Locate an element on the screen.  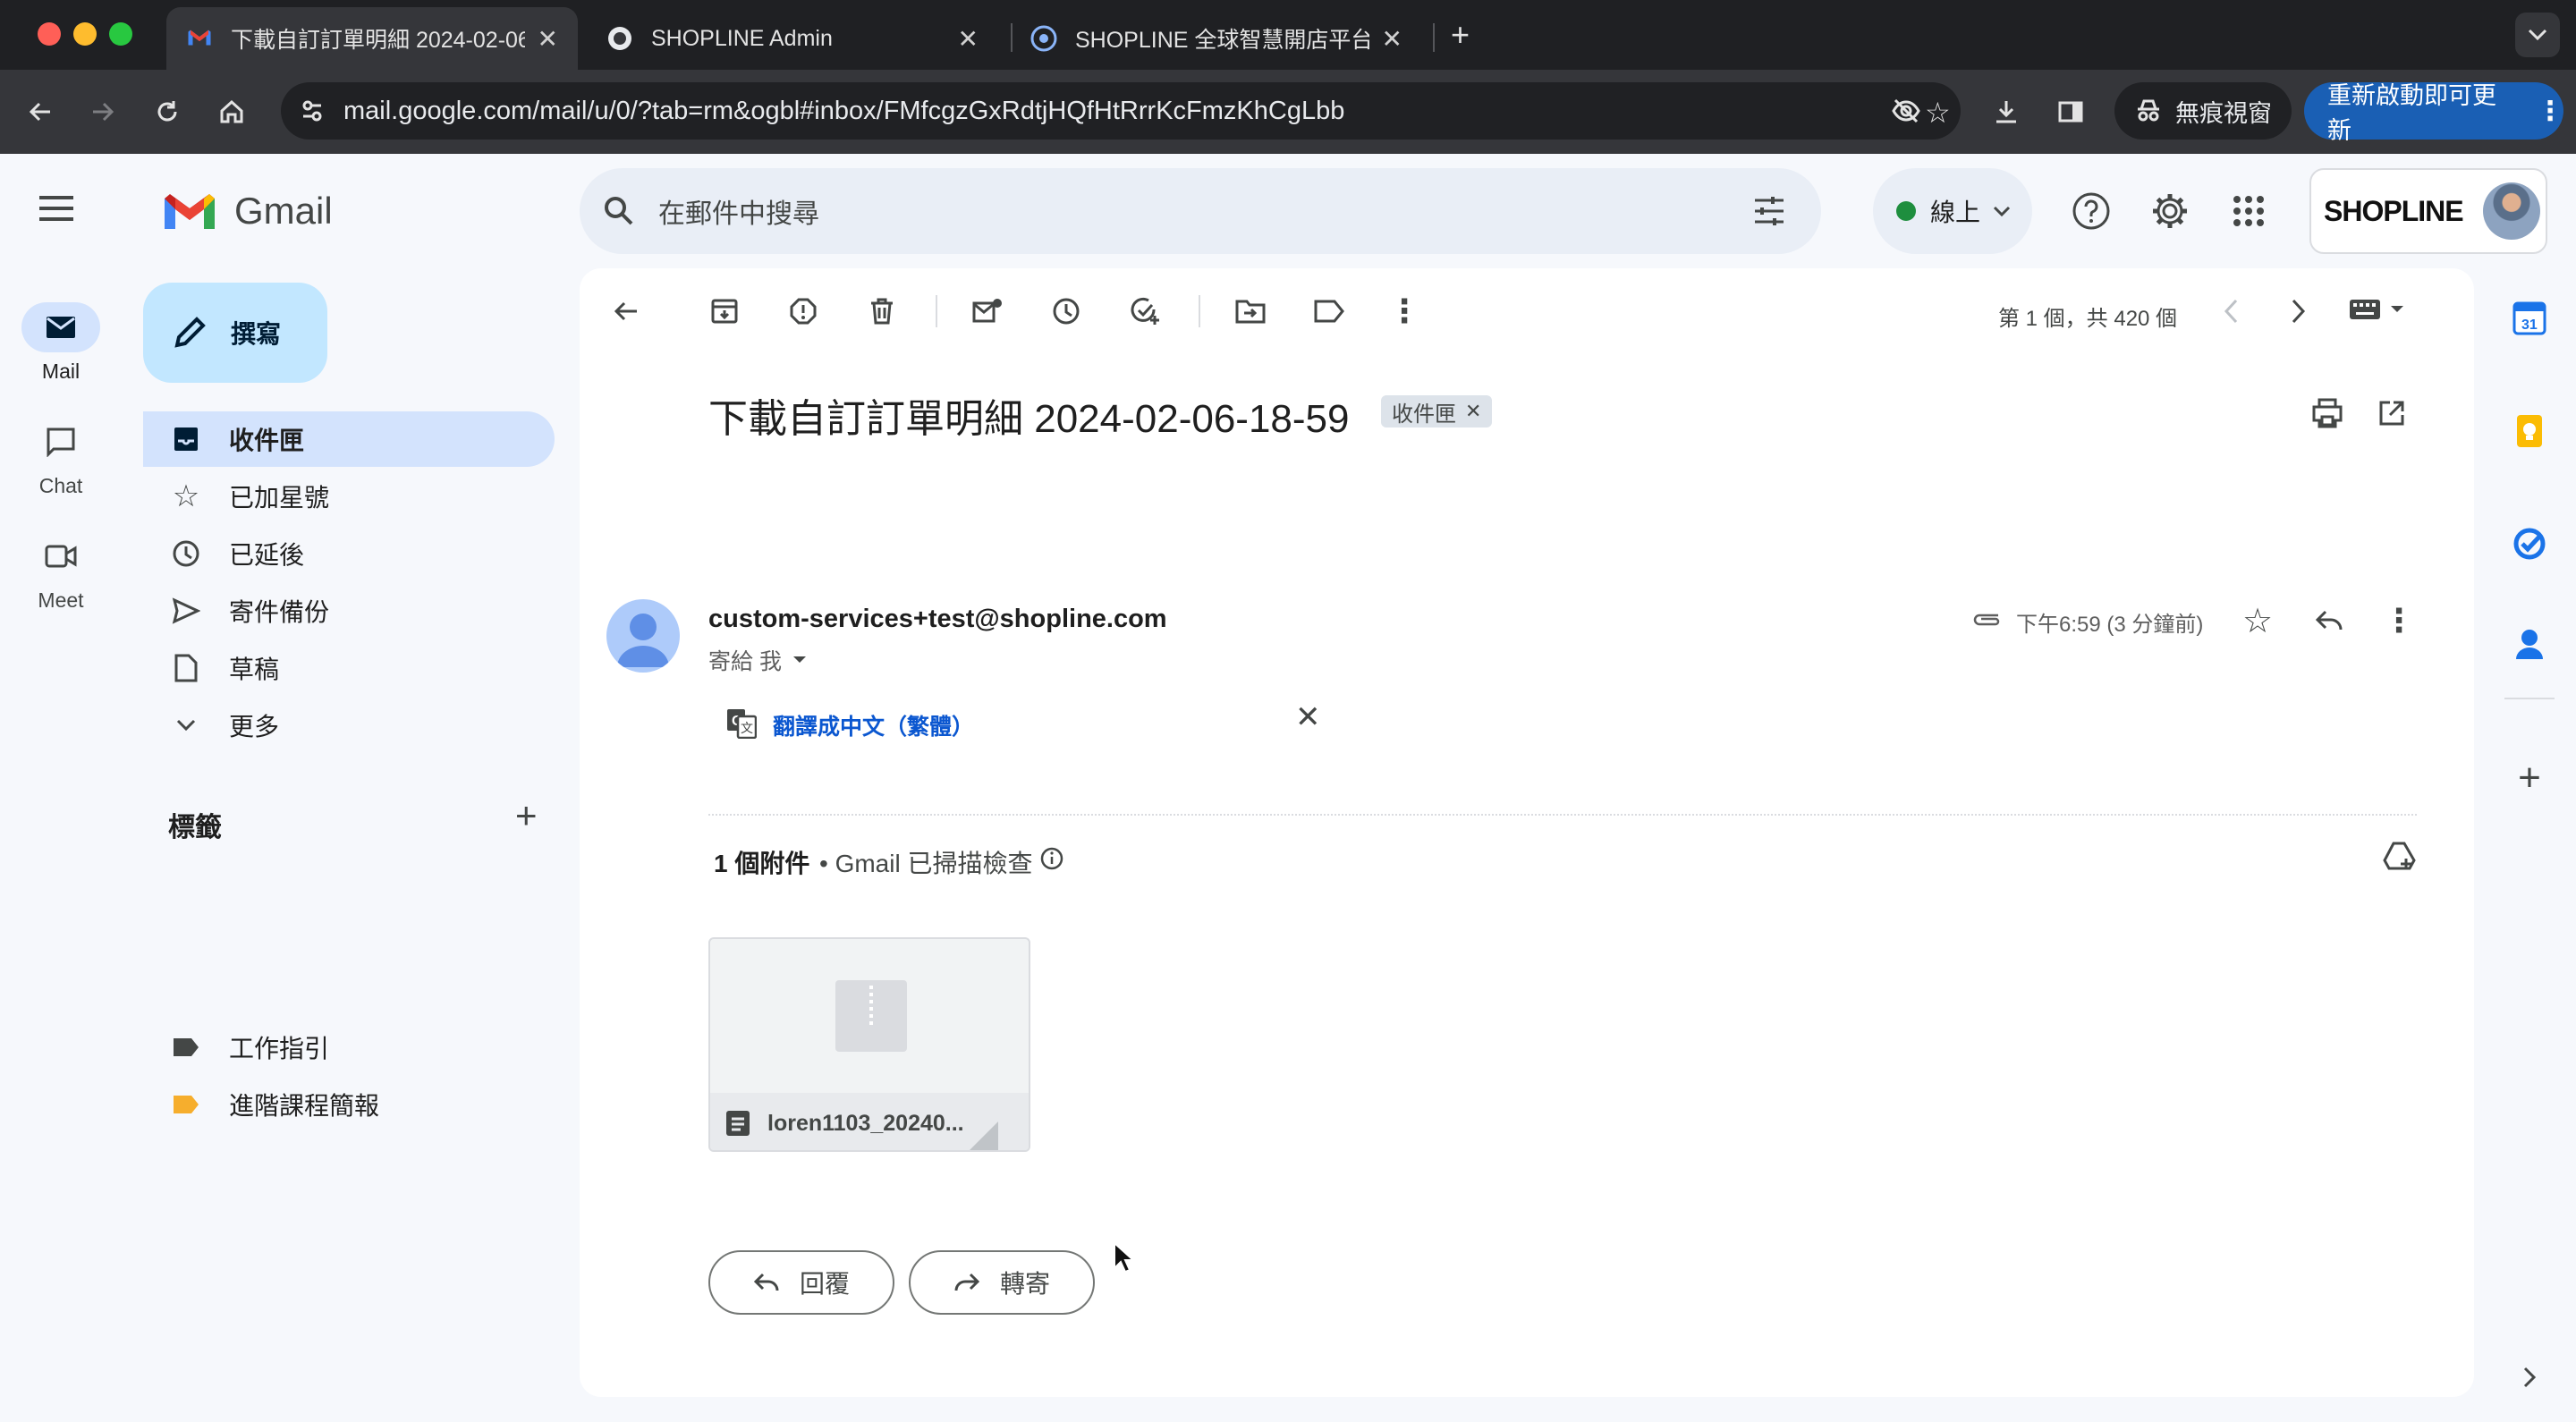
inbox-icon is located at coordinates (186, 439).